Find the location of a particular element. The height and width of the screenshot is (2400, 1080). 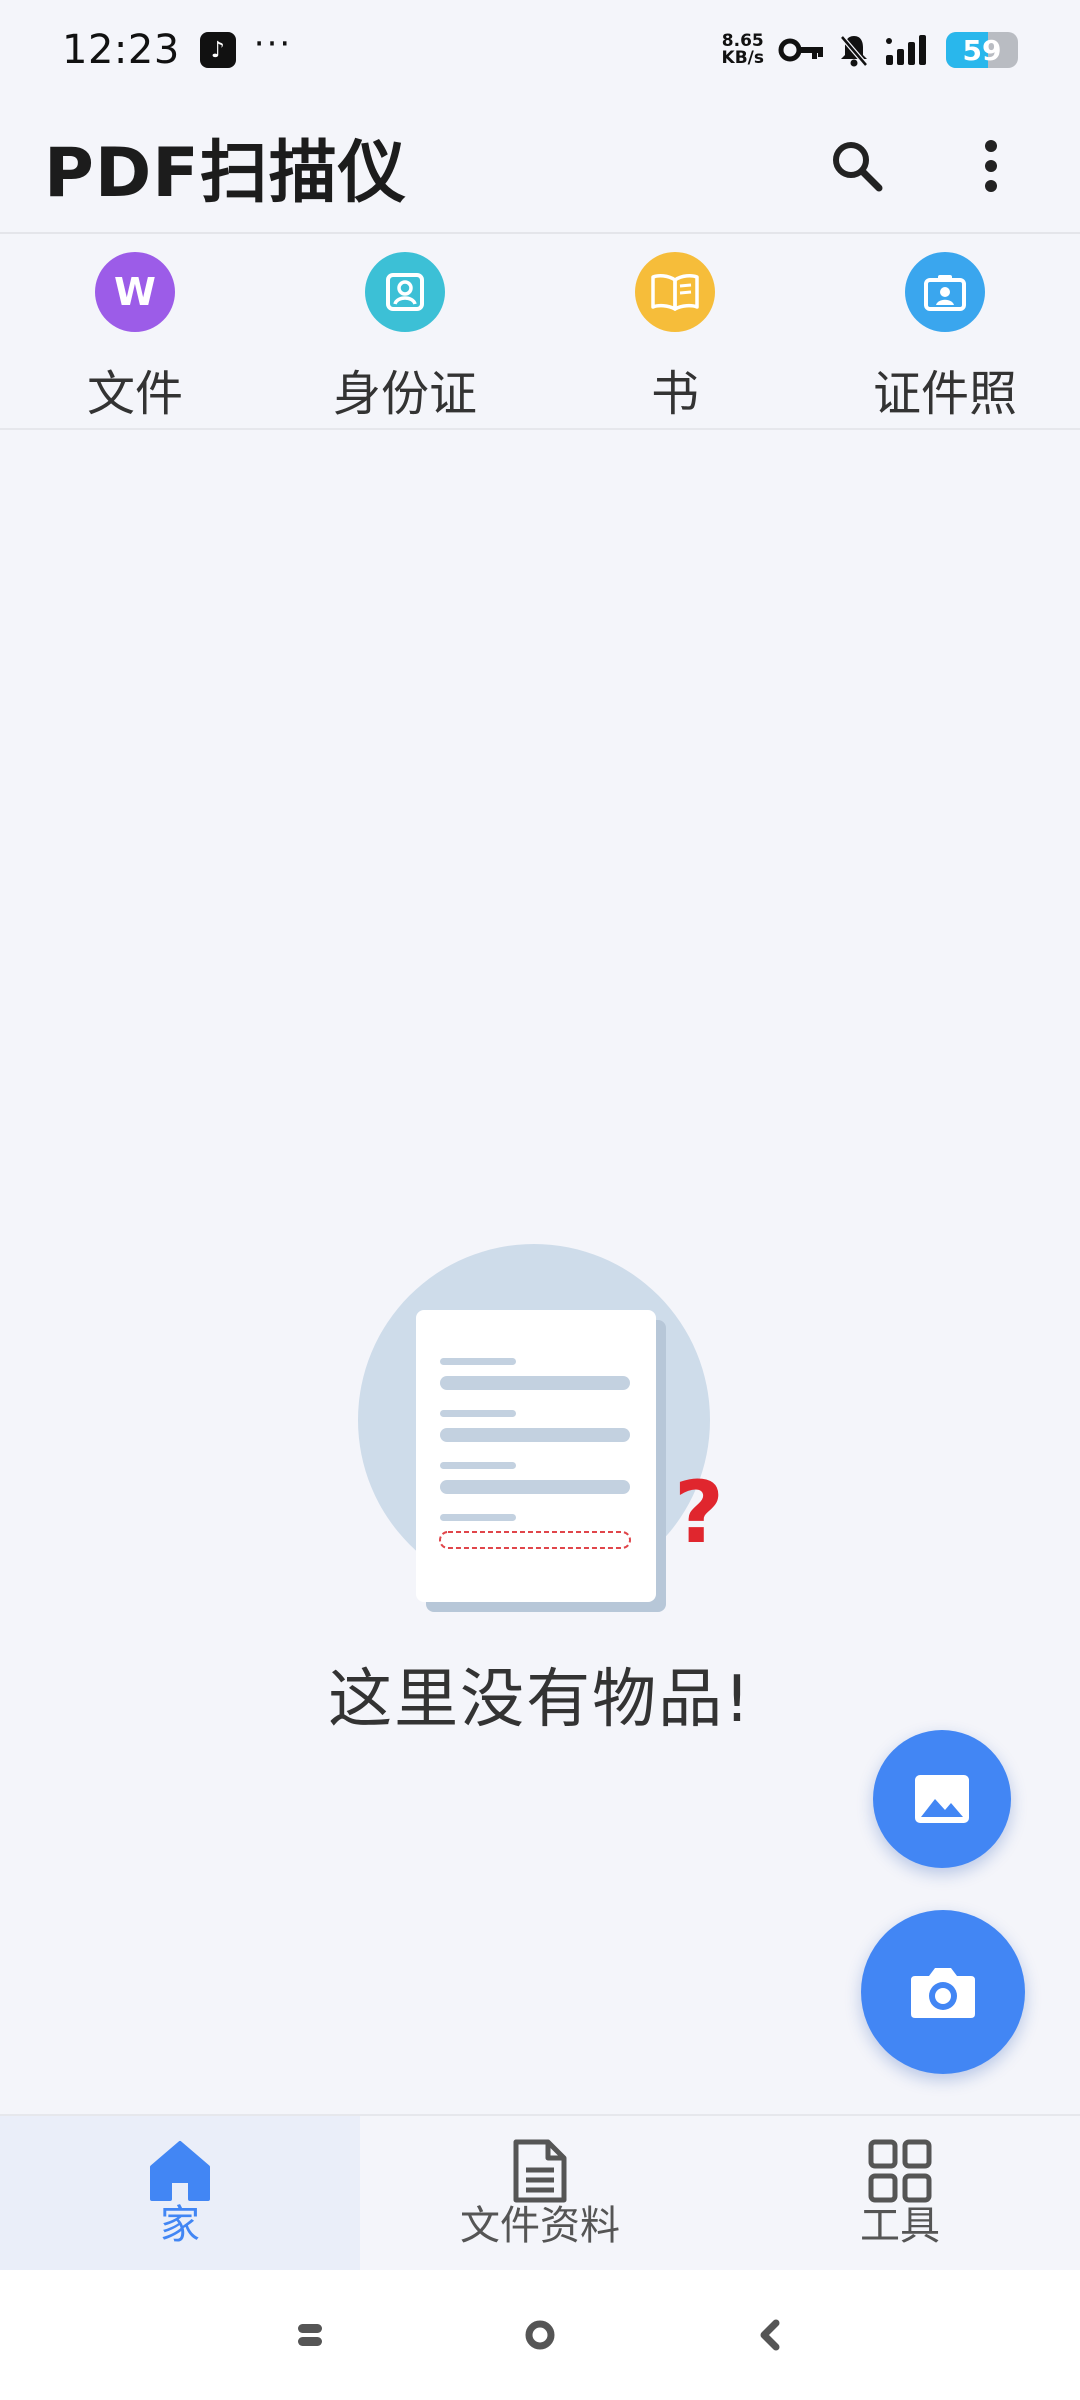

battery-indicator: 59 is located at coordinates (982, 50).